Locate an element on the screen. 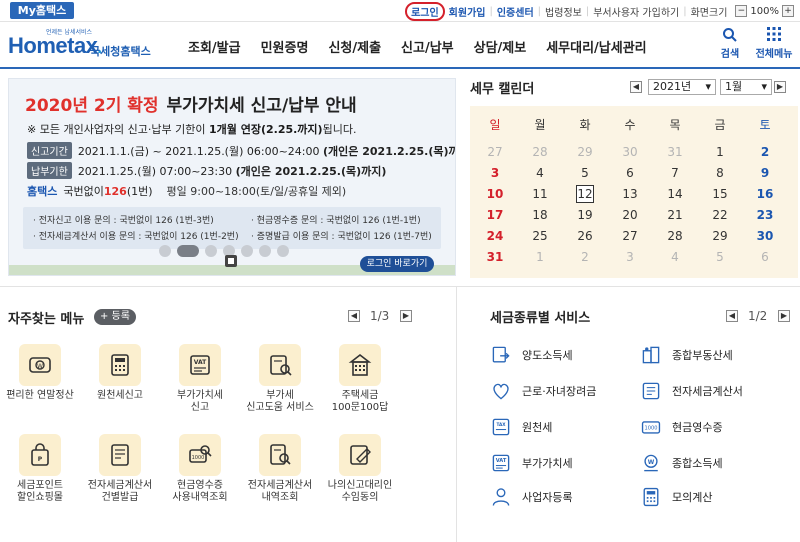 This screenshot has height=542, width=800. calendar-day-other-month: 30 is located at coordinates (630, 152).